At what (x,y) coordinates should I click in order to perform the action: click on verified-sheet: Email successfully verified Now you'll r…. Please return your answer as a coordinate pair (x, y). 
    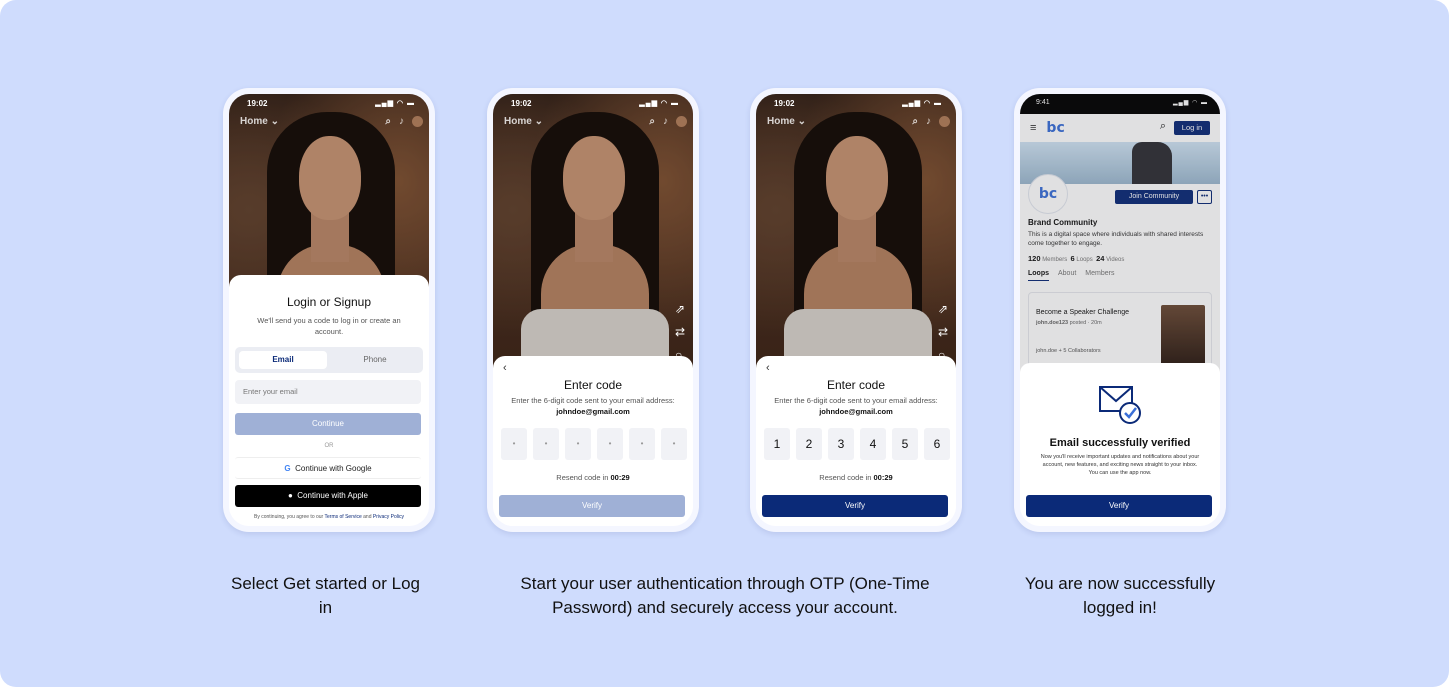
    Looking at the image, I should click on (1120, 444).